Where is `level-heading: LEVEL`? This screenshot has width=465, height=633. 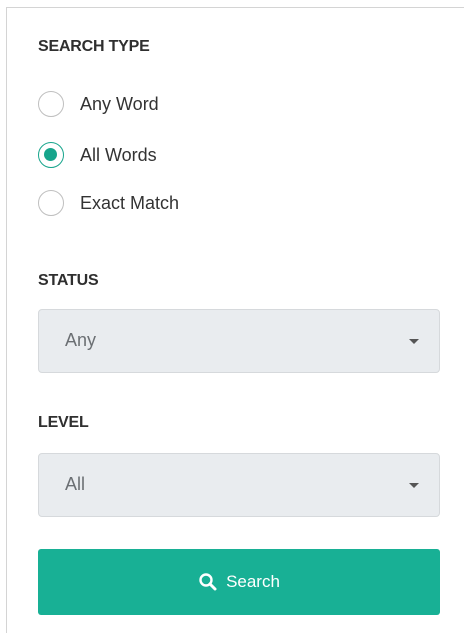
level-heading: LEVEL is located at coordinates (63, 422).